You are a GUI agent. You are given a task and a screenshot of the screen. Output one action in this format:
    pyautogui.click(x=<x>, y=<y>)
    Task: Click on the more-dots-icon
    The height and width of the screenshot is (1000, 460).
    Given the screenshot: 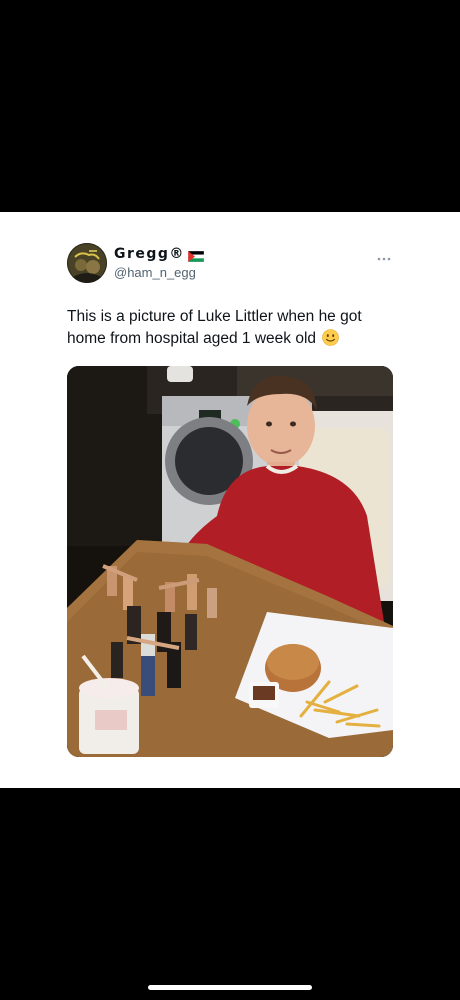 What is the action you would take?
    pyautogui.click(x=384, y=255)
    